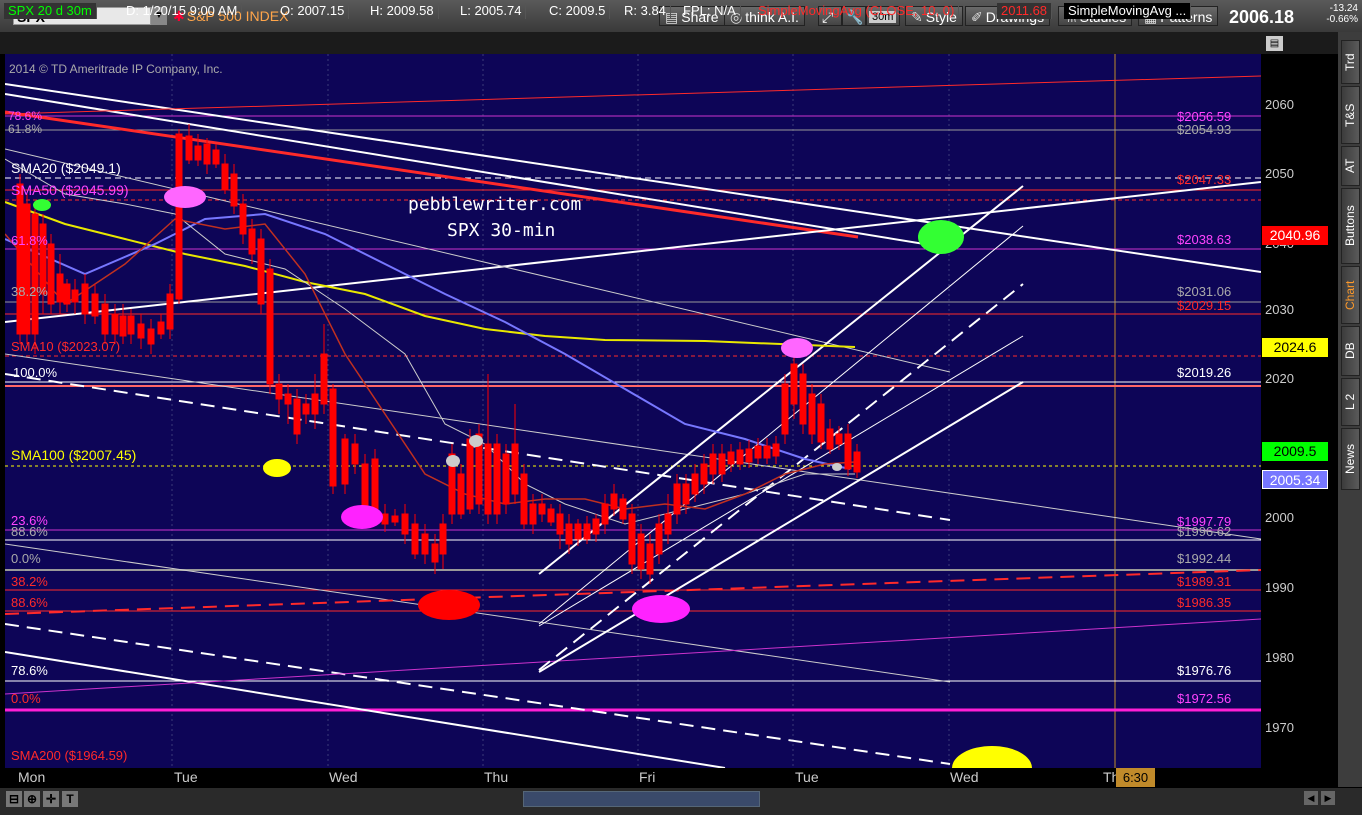 This screenshot has width=1362, height=815. What do you see at coordinates (402, 11) in the screenshot?
I see `bar-high: H: 2009.58` at bounding box center [402, 11].